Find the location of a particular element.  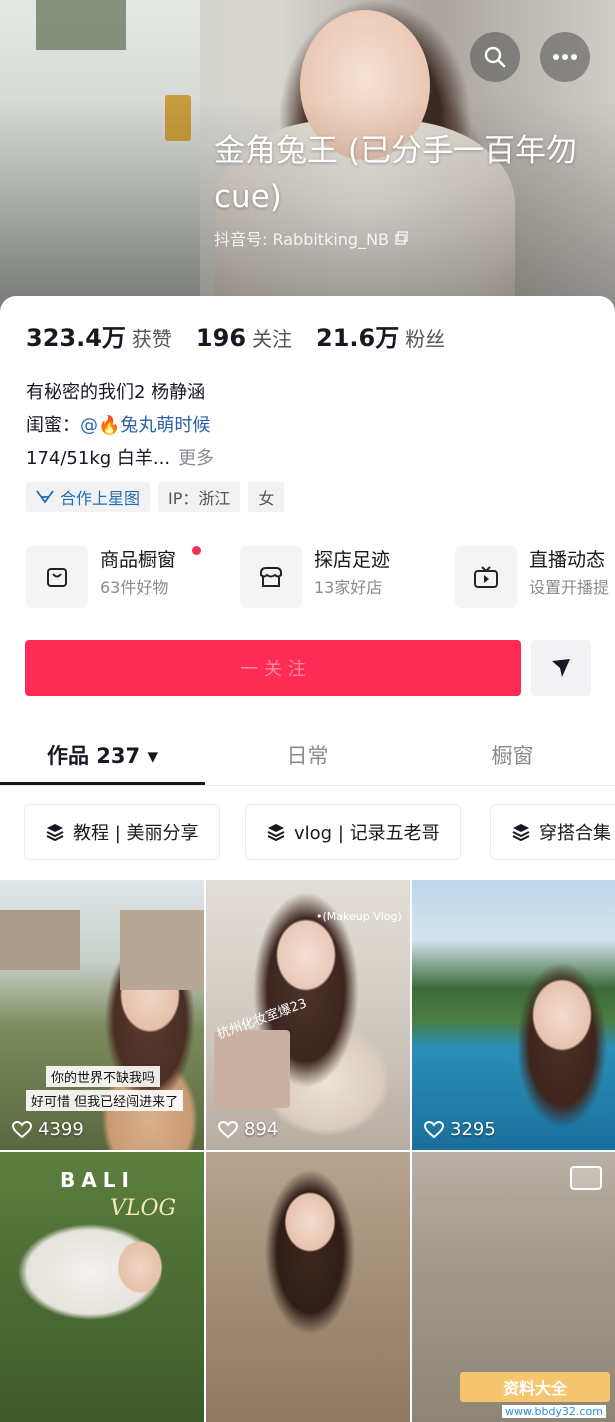

collection-vlog-label: vlog | 记录五老哥 is located at coordinates (367, 833).